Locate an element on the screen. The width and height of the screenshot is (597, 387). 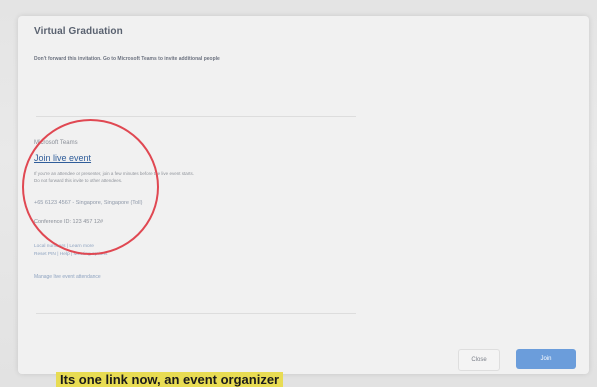
manage-attendance-link: Manage live event attendance is located at coordinates (67, 277).